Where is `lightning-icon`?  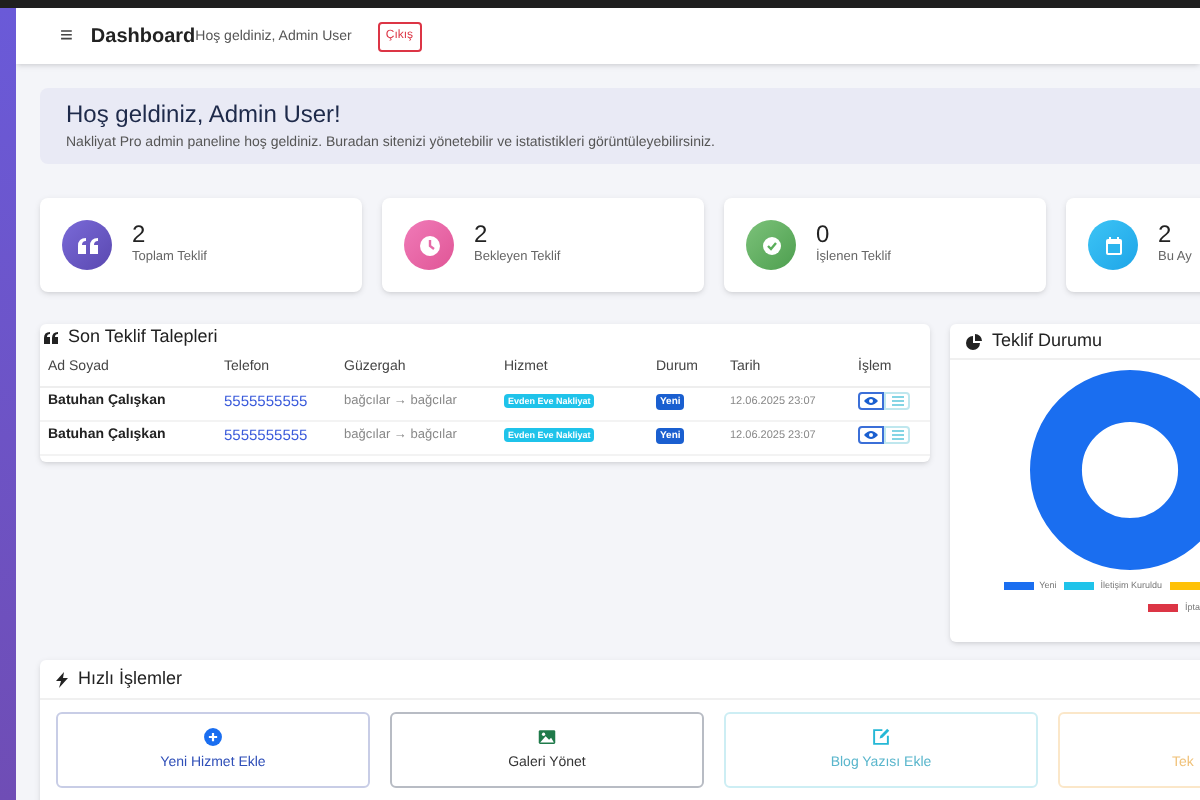 lightning-icon is located at coordinates (62, 679).